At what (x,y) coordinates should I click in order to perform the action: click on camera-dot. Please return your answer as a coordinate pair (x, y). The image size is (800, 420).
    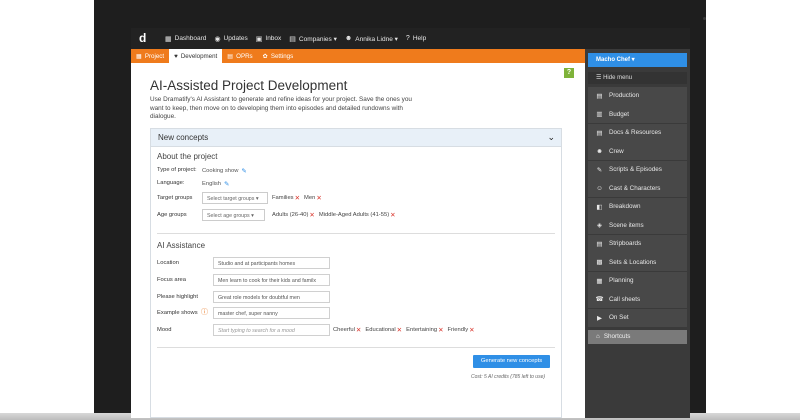
    Looking at the image, I should click on (704, 18).